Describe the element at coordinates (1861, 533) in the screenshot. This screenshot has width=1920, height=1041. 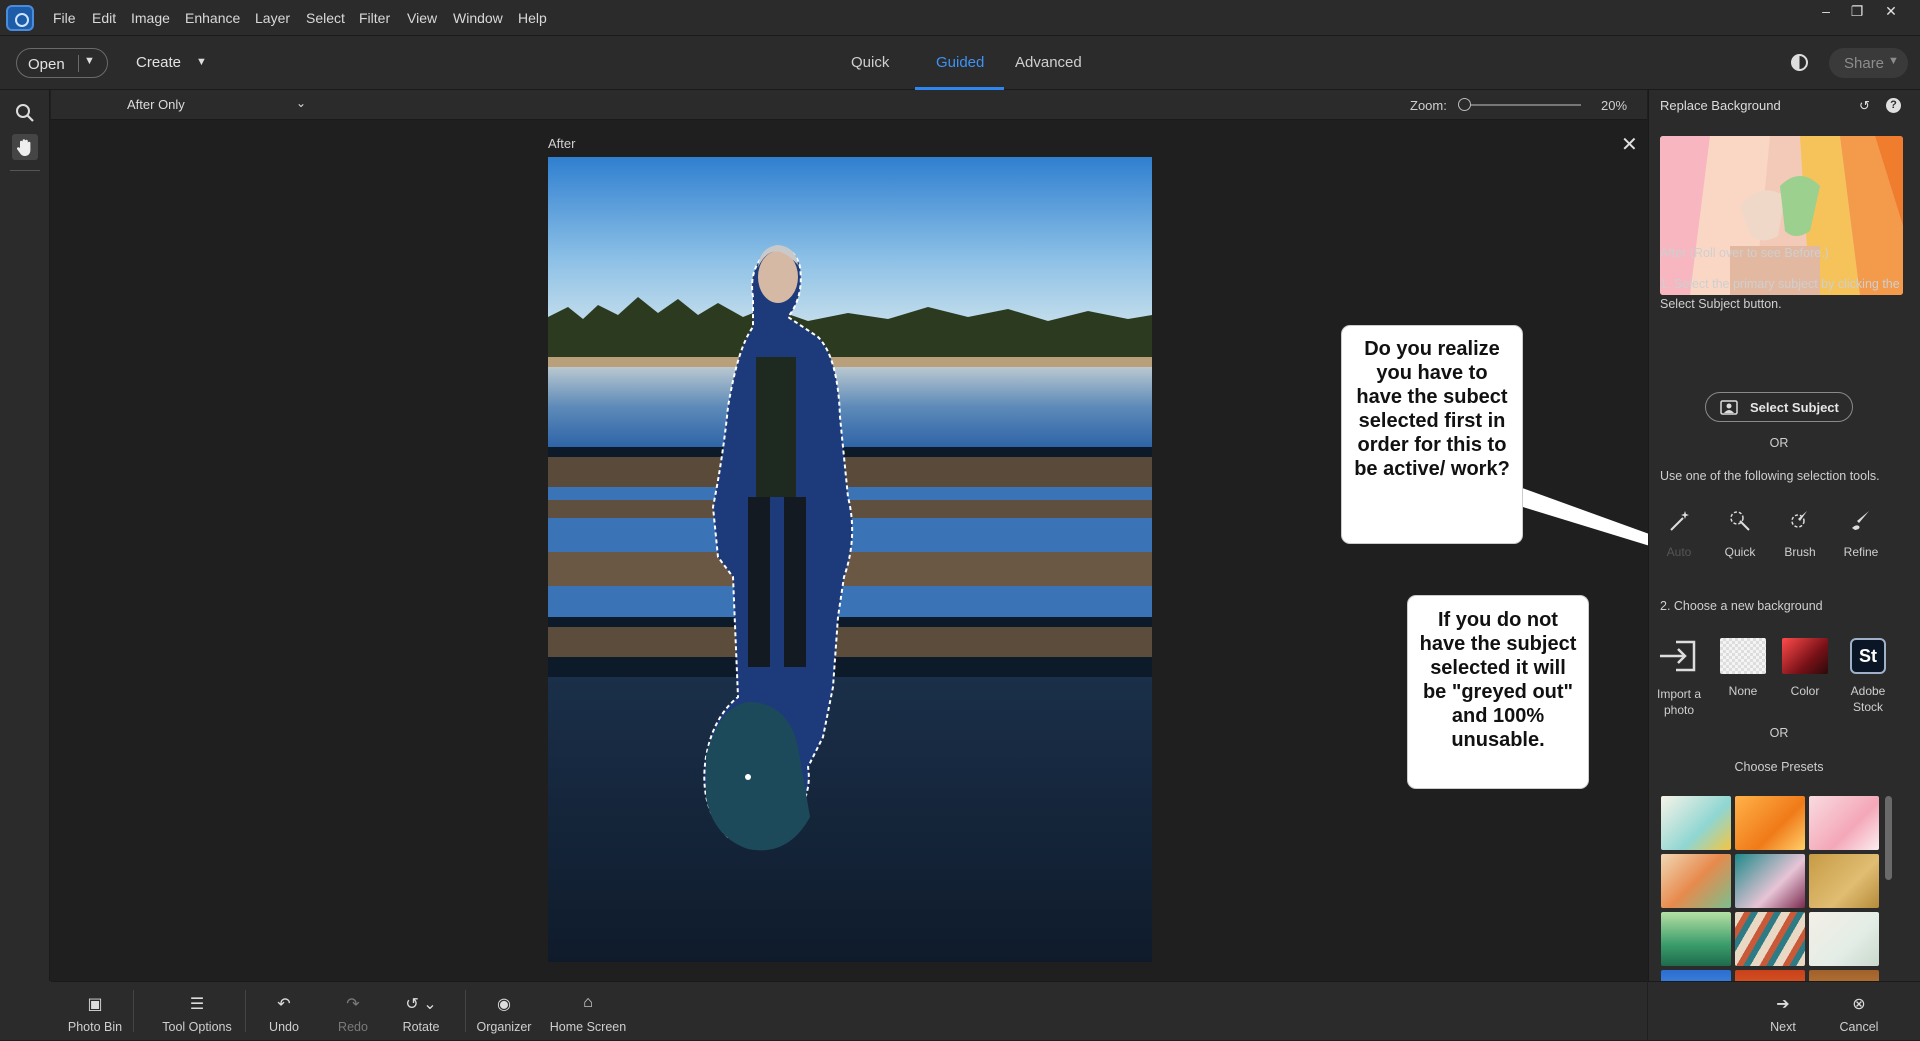
I see `refine-selection-tool: Refine` at that location.